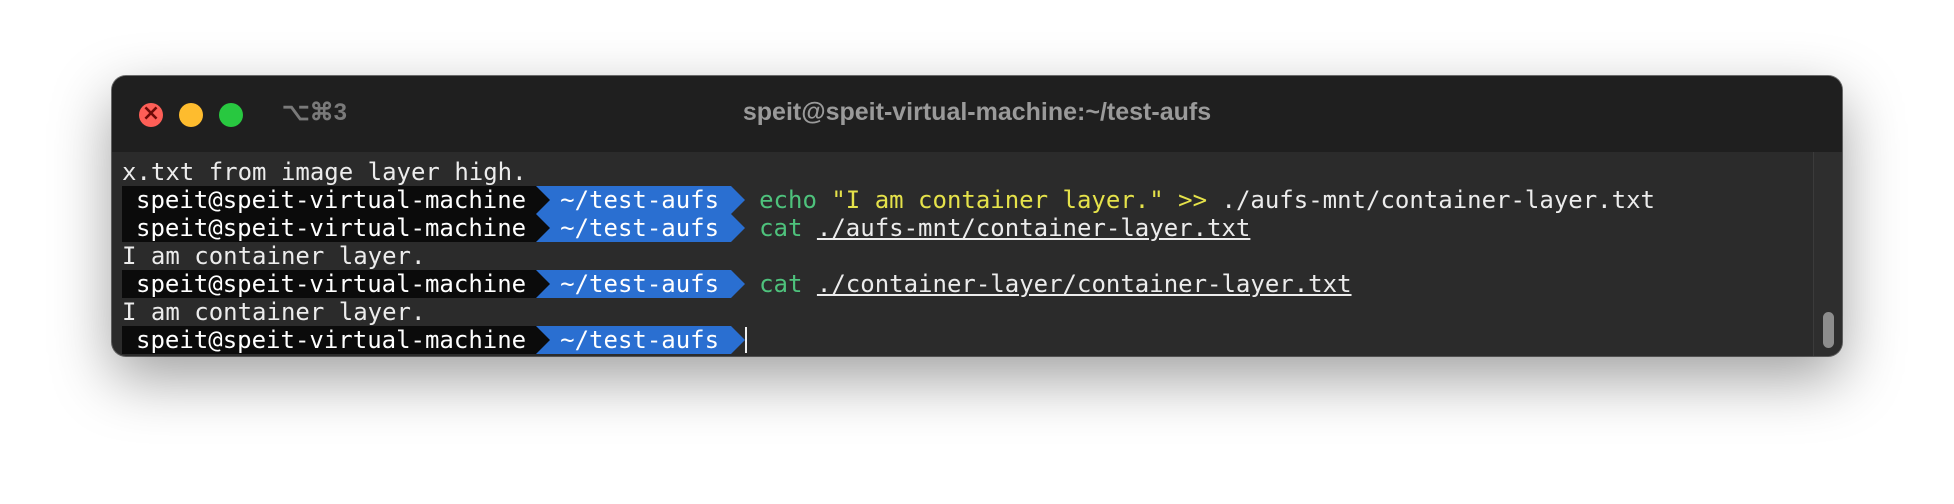 The height and width of the screenshot is (504, 1954). What do you see at coordinates (997, 200) in the screenshot?
I see `command-string-arg: "I am container layer."` at bounding box center [997, 200].